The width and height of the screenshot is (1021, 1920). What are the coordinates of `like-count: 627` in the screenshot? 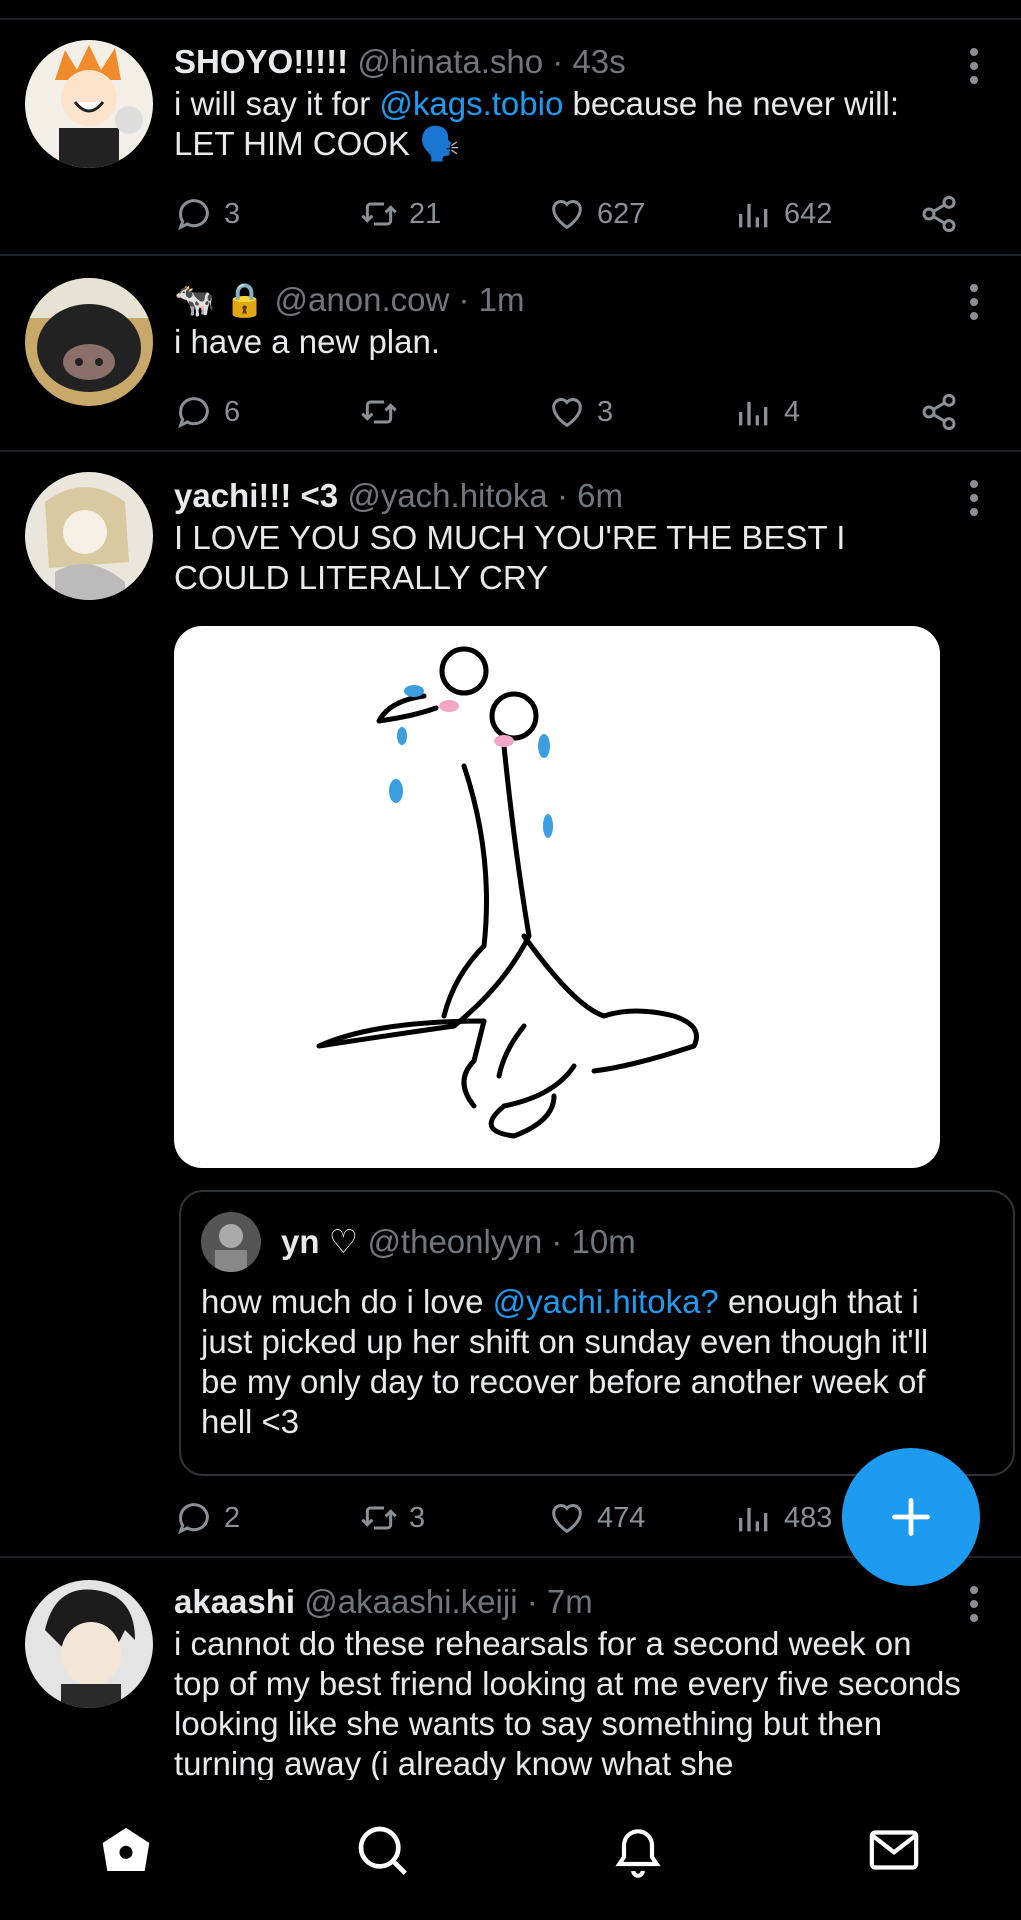 It's located at (621, 213).